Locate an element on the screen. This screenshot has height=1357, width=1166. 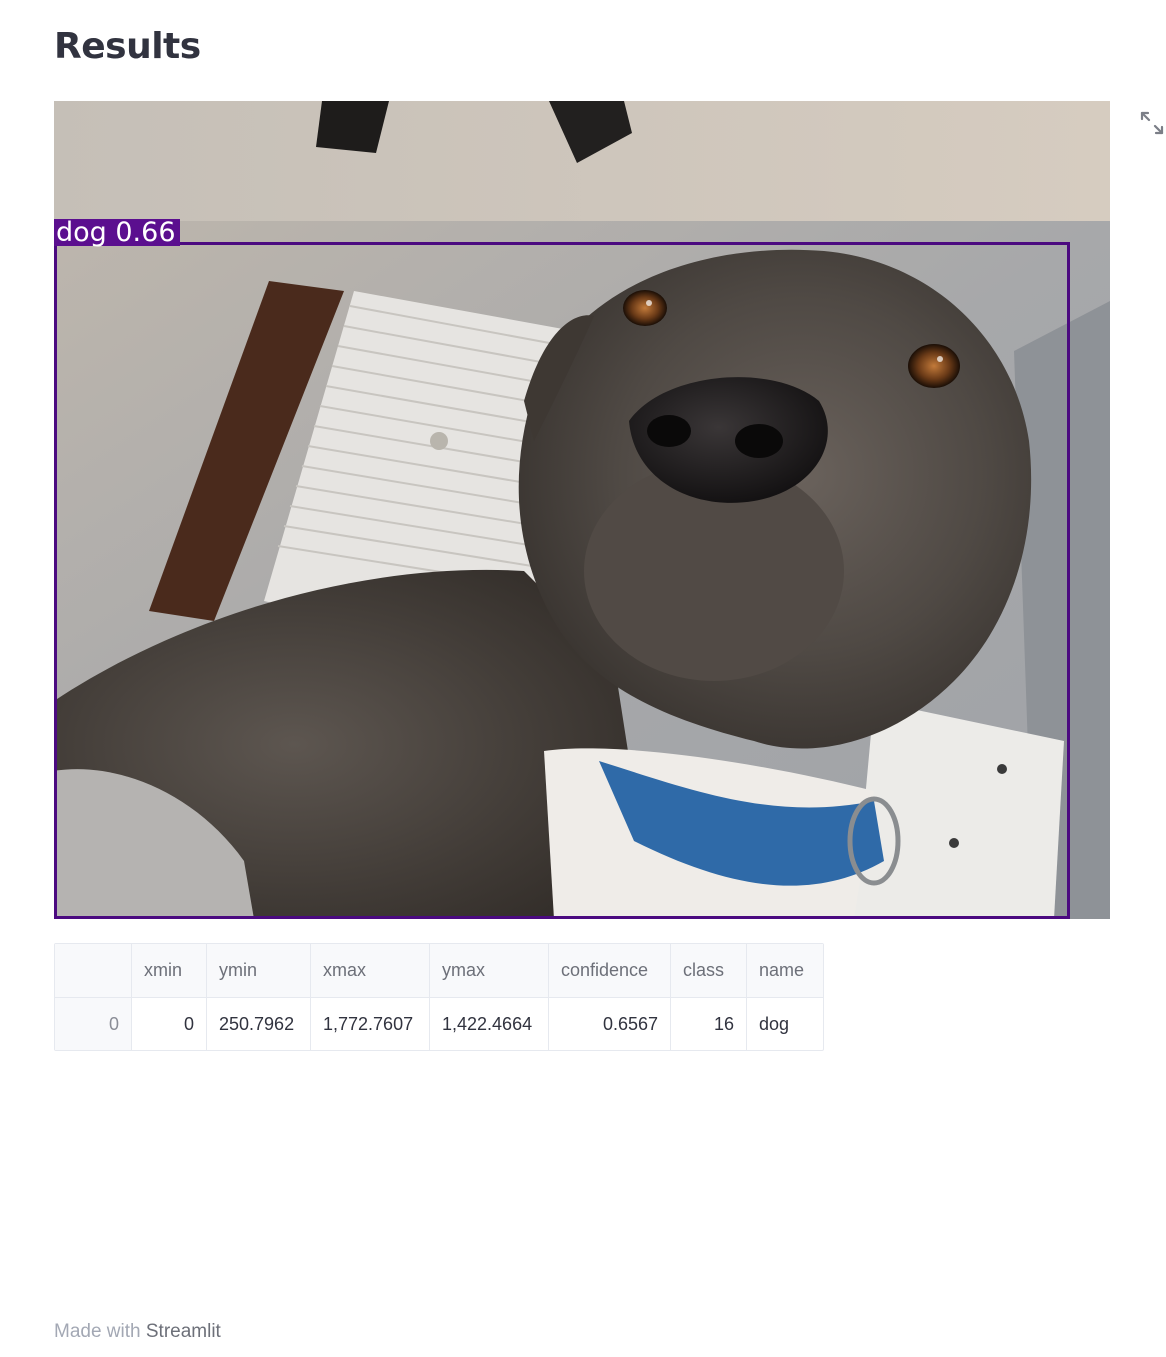
xmin-cell: 0 is located at coordinates (169, 1023).